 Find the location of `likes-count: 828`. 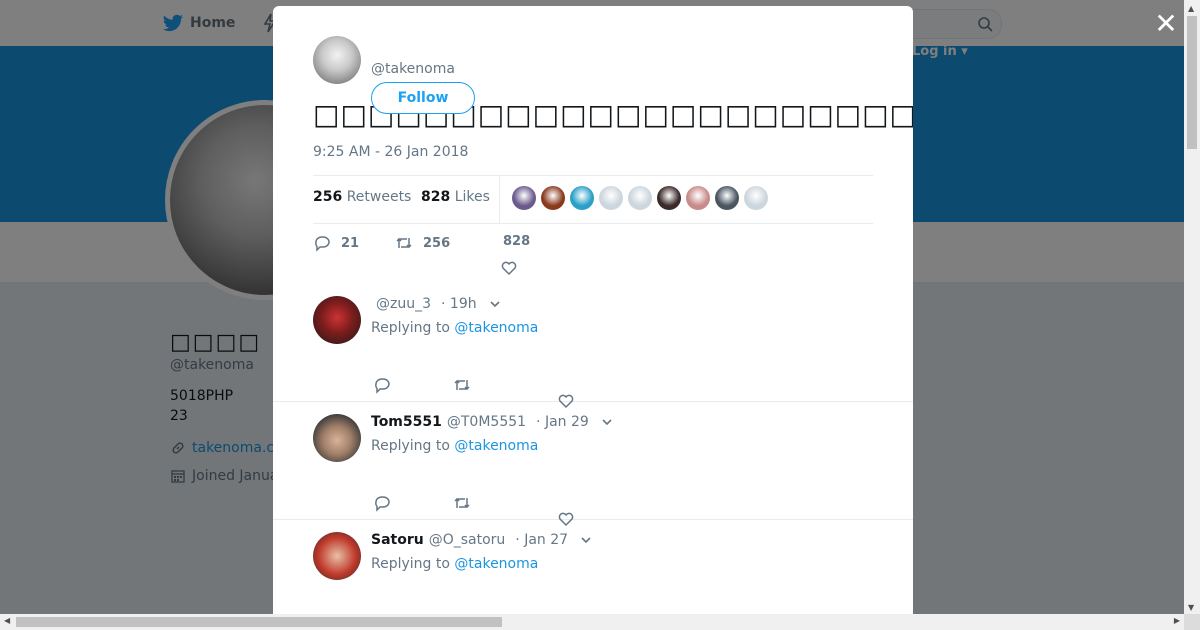

likes-count: 828 is located at coordinates (436, 197).